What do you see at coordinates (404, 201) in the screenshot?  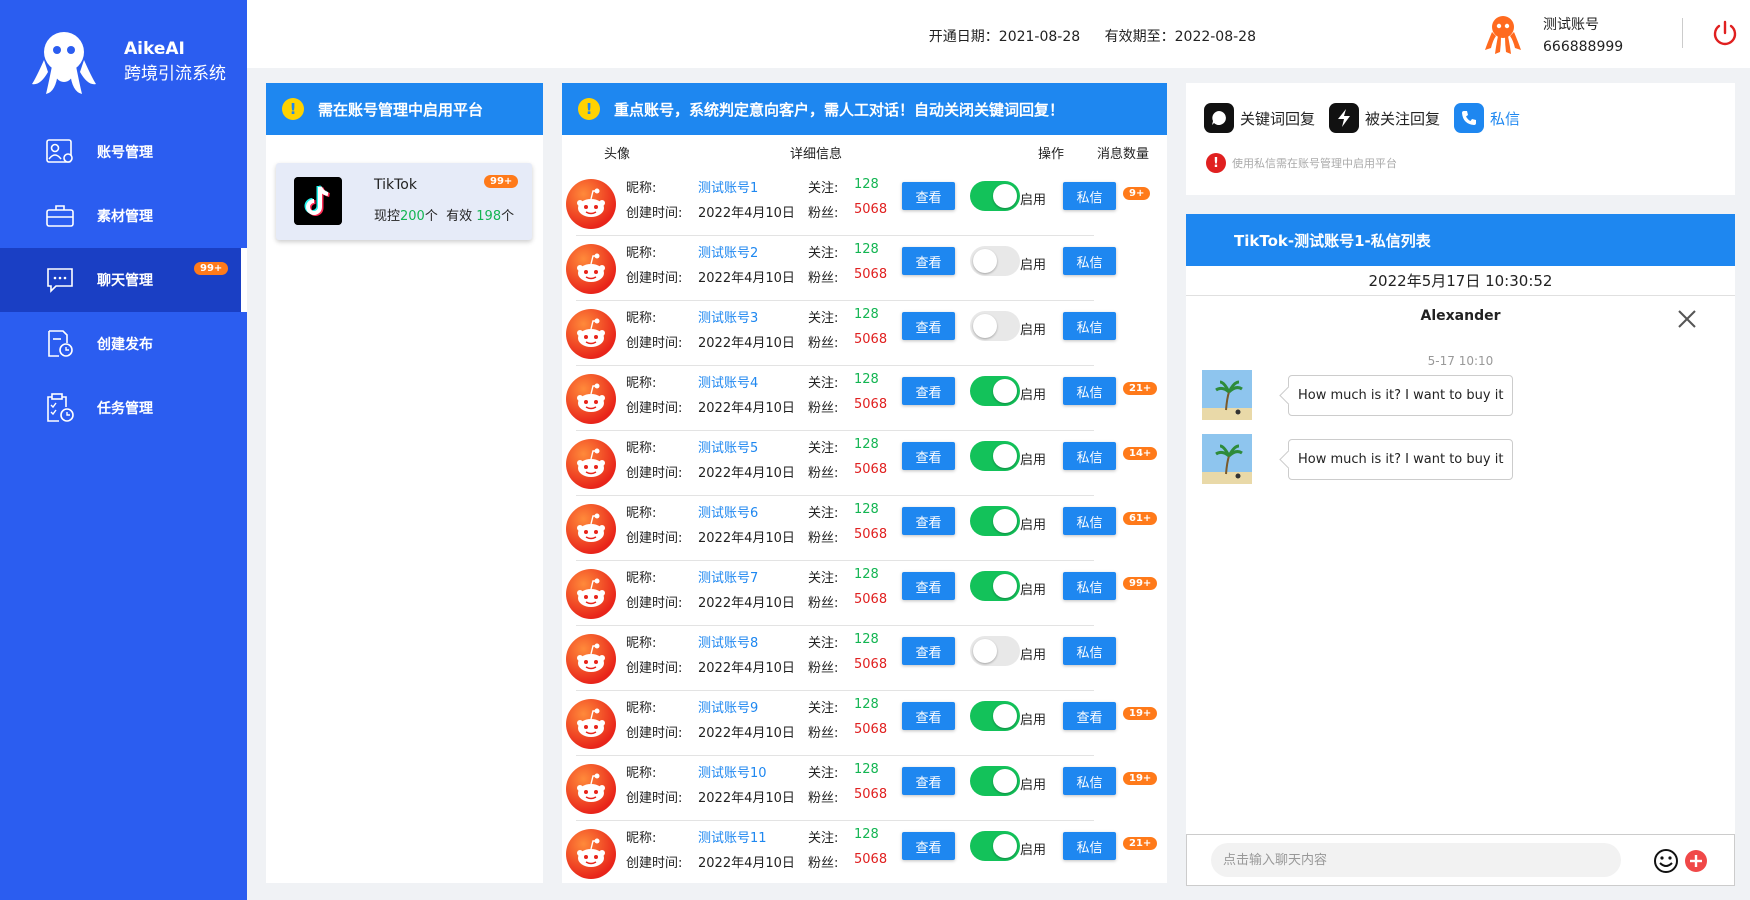 I see `tiktok-platform-card: TikTok 99+ 现控200个 有效 198个` at bounding box center [404, 201].